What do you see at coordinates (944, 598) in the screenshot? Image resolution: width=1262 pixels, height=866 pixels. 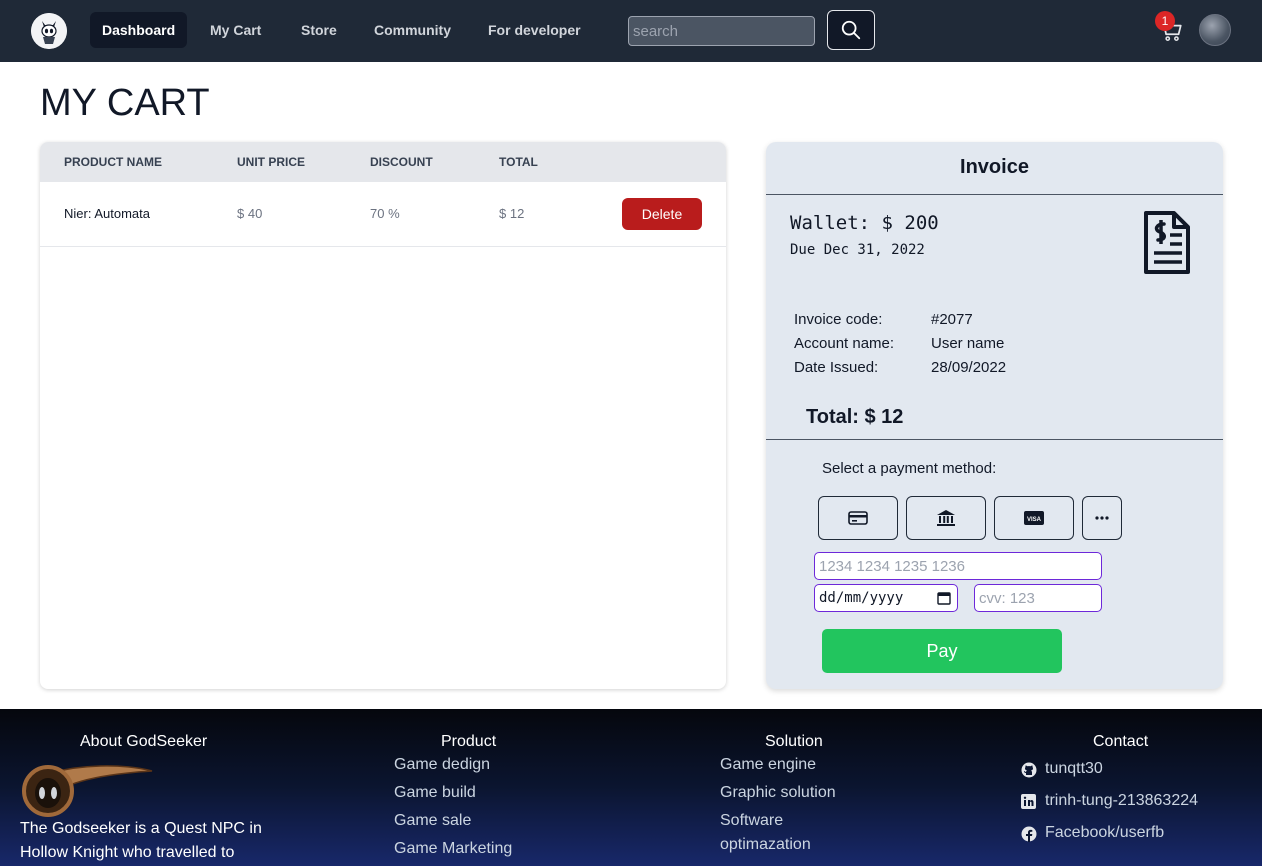 I see `calendar-icon` at bounding box center [944, 598].